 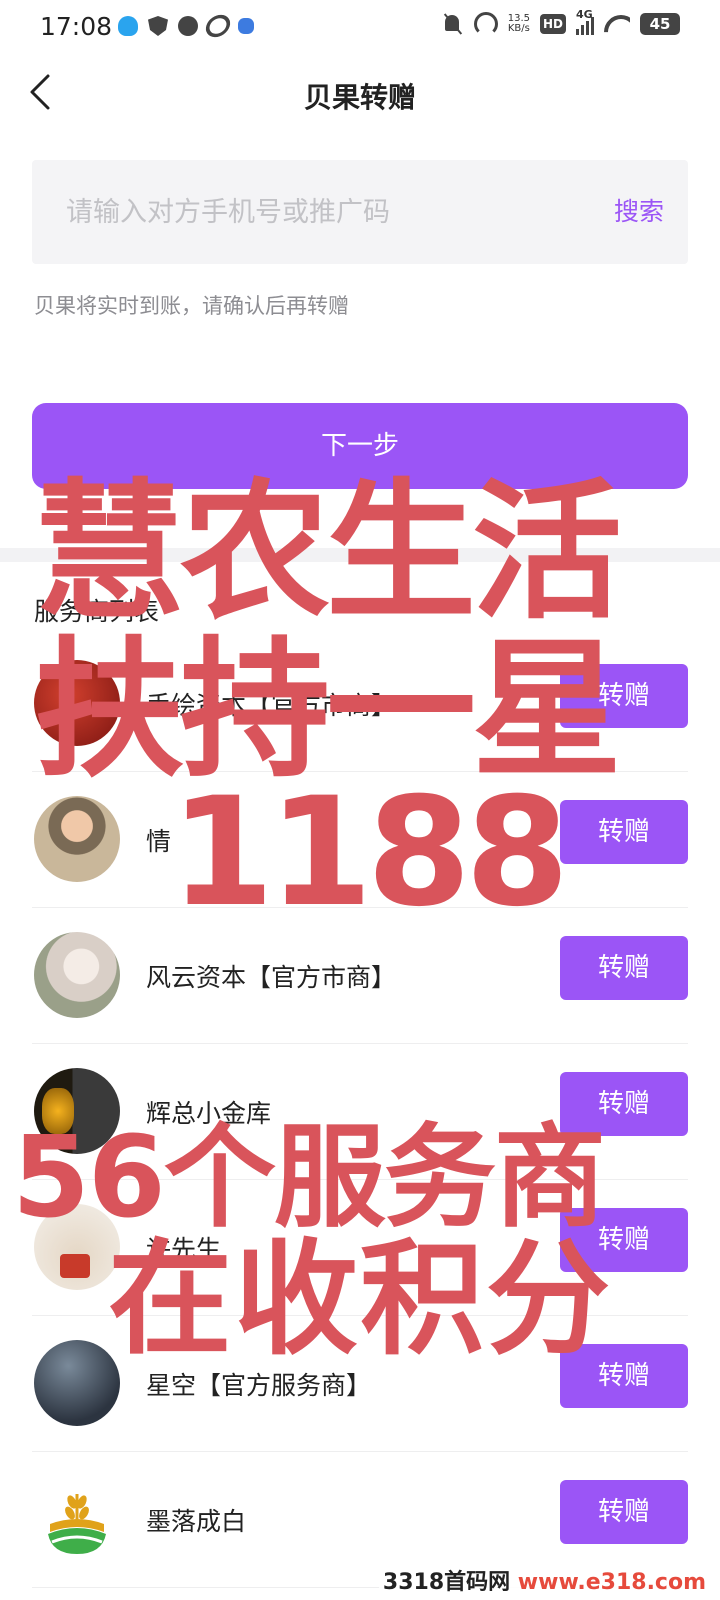 What do you see at coordinates (158, 26) in the screenshot?
I see `shield-icon` at bounding box center [158, 26].